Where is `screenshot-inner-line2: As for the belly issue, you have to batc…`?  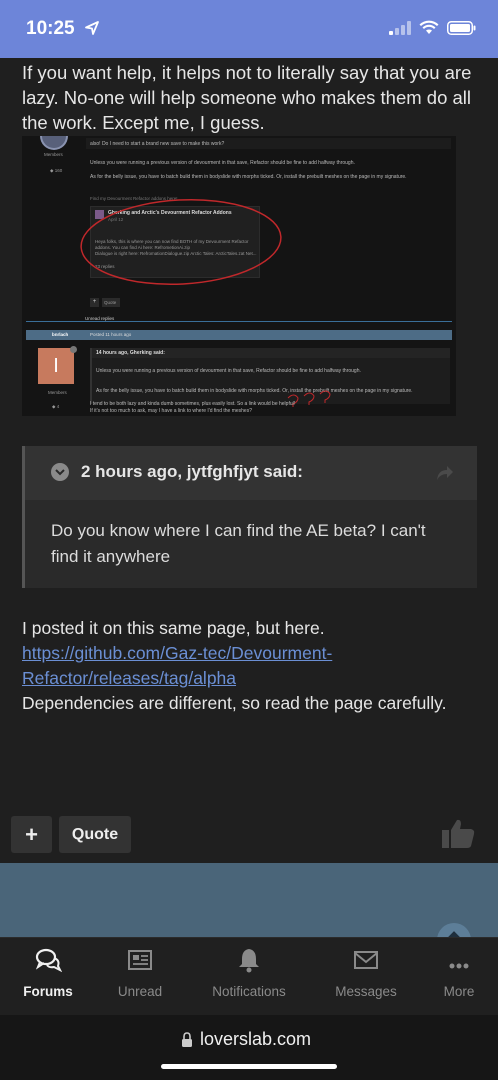 screenshot-inner-line2: As for the belly issue, you have to batc… is located at coordinates (254, 391).